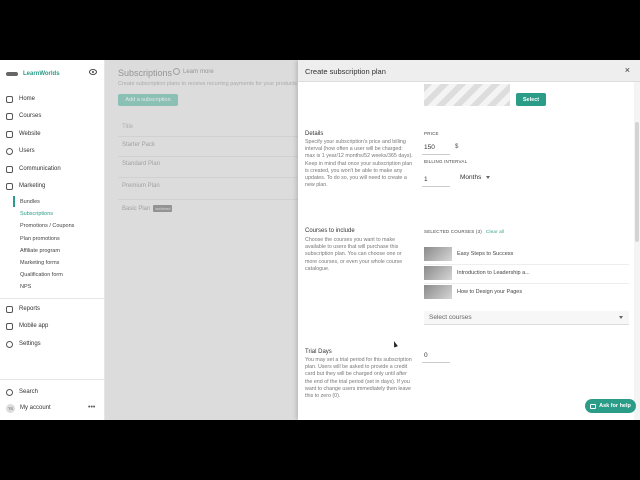 The image size is (640, 480). What do you see at coordinates (22, 392) in the screenshot?
I see `nav-search: Search` at bounding box center [22, 392].